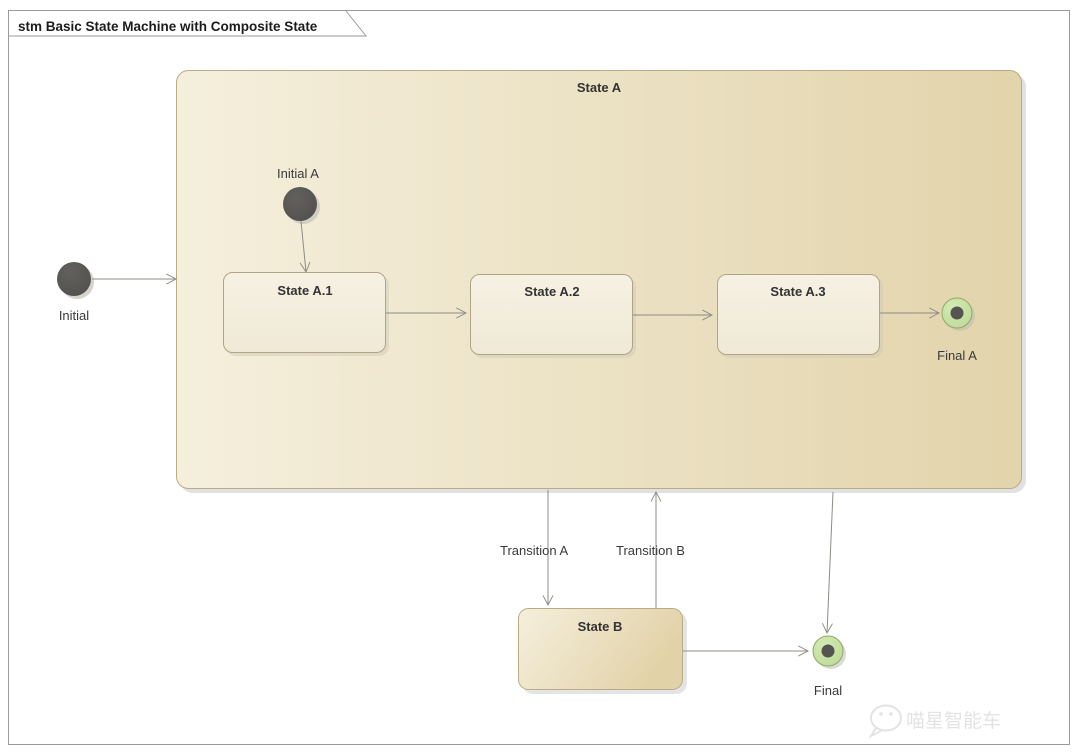  What do you see at coordinates (828, 690) in the screenshot?
I see `final-label: Final` at bounding box center [828, 690].